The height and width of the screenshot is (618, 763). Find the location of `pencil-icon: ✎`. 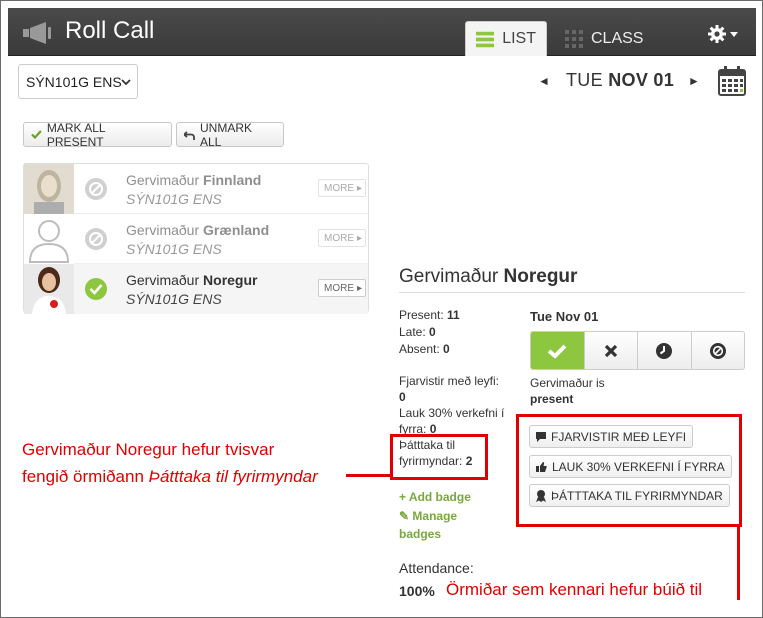

pencil-icon: ✎ is located at coordinates (404, 516).